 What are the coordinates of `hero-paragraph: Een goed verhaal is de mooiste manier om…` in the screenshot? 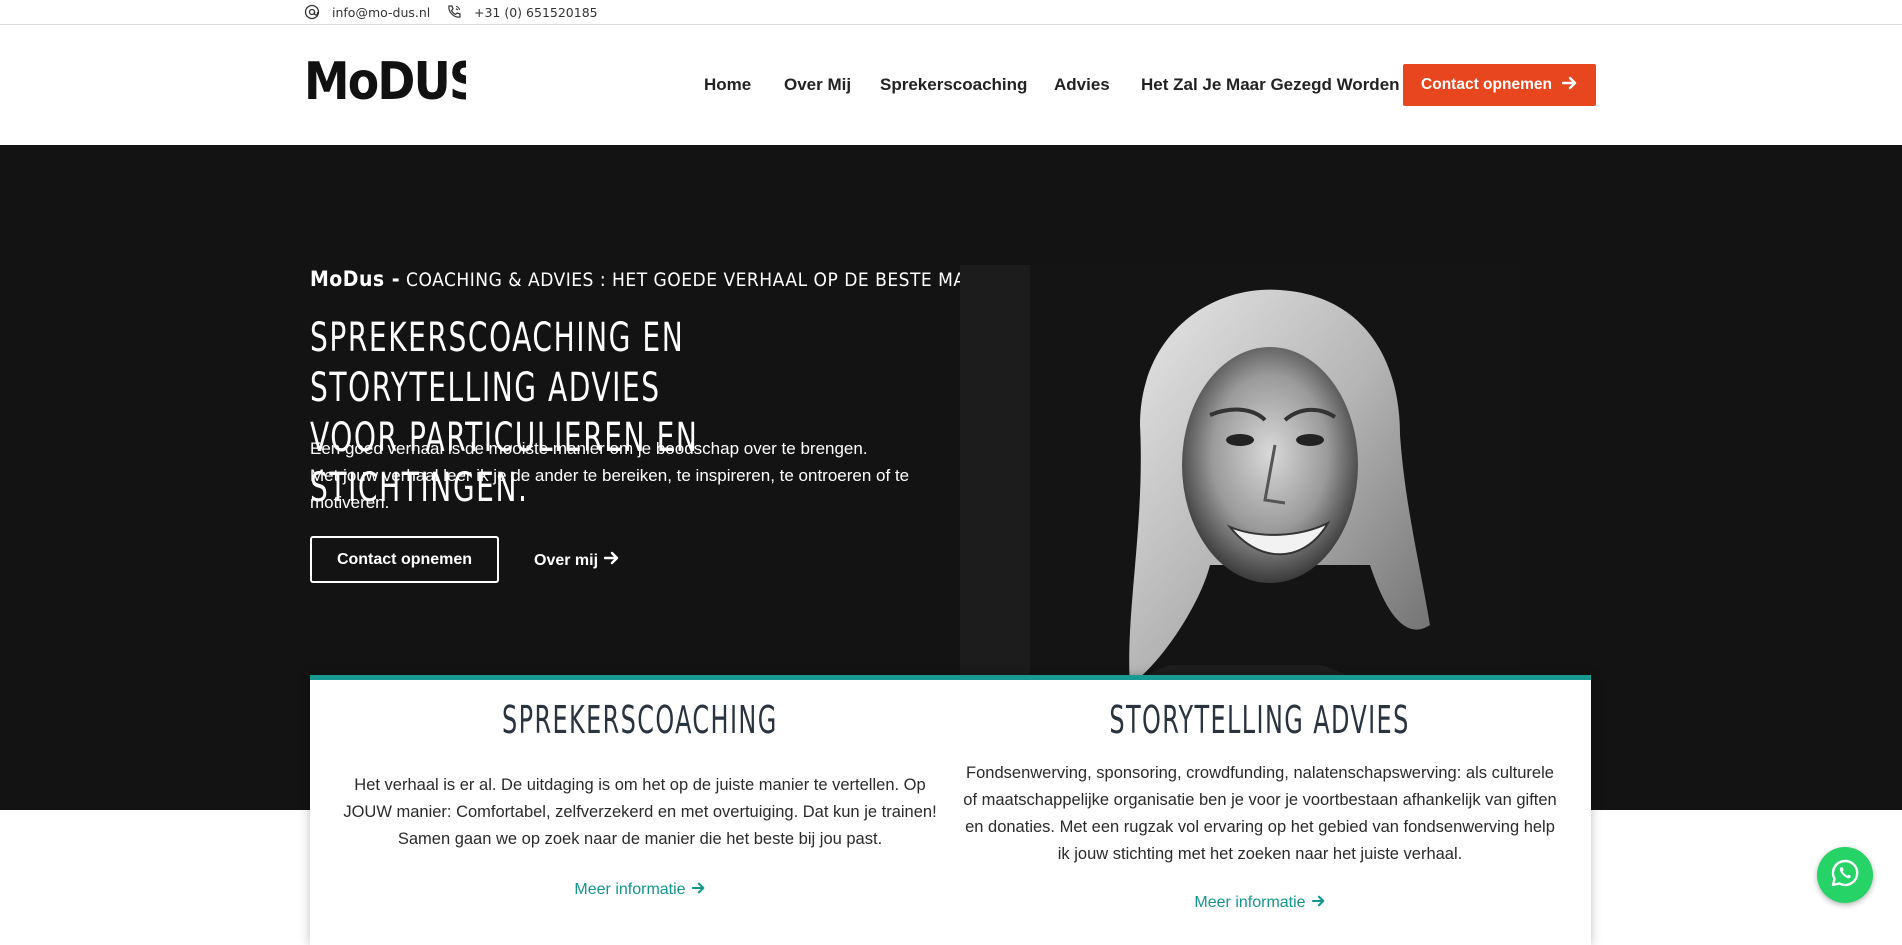 It's located at (620, 475).